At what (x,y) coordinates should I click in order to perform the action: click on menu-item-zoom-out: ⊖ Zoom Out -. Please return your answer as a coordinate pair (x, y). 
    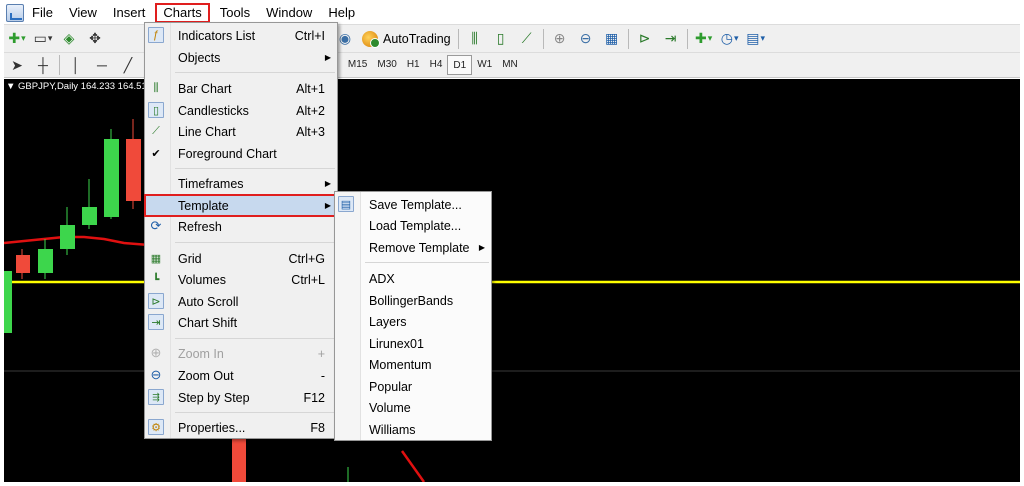
    Looking at the image, I should click on (241, 375).